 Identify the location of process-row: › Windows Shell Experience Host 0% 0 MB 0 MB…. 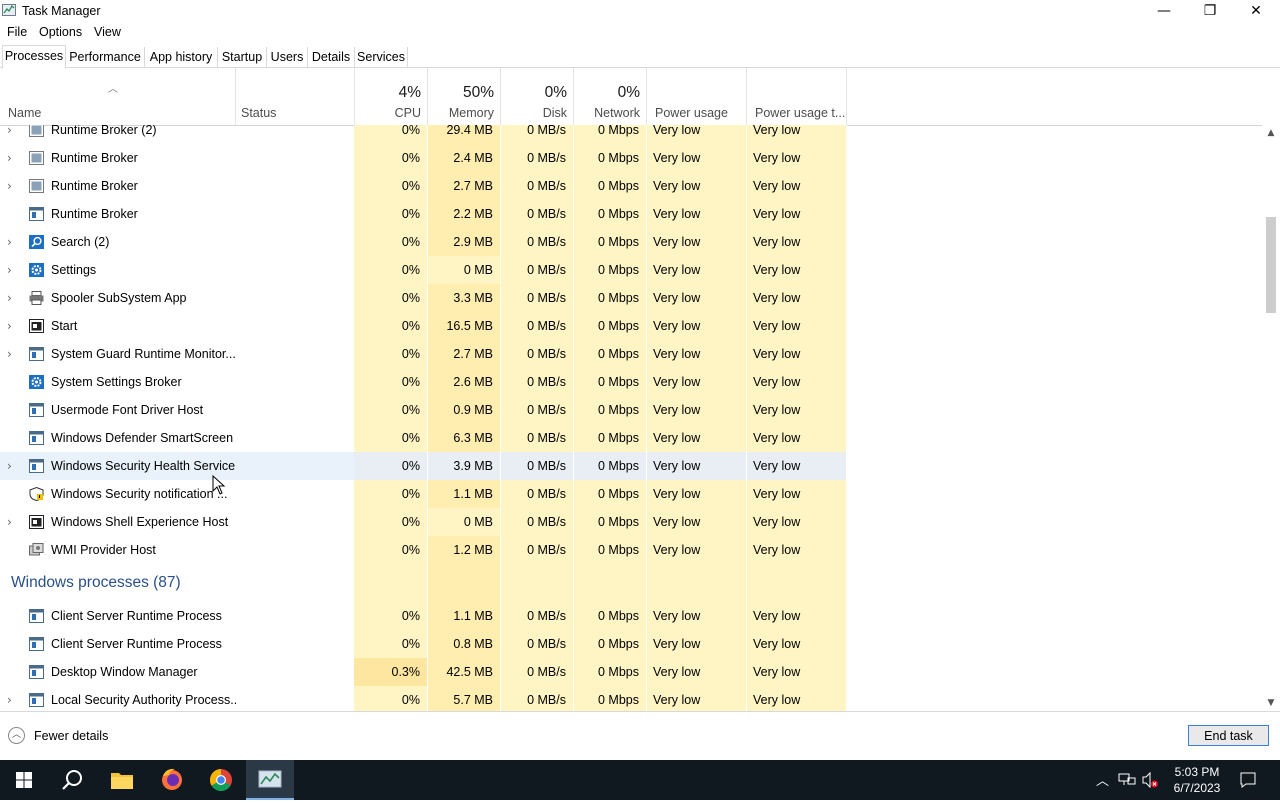
(423, 522).